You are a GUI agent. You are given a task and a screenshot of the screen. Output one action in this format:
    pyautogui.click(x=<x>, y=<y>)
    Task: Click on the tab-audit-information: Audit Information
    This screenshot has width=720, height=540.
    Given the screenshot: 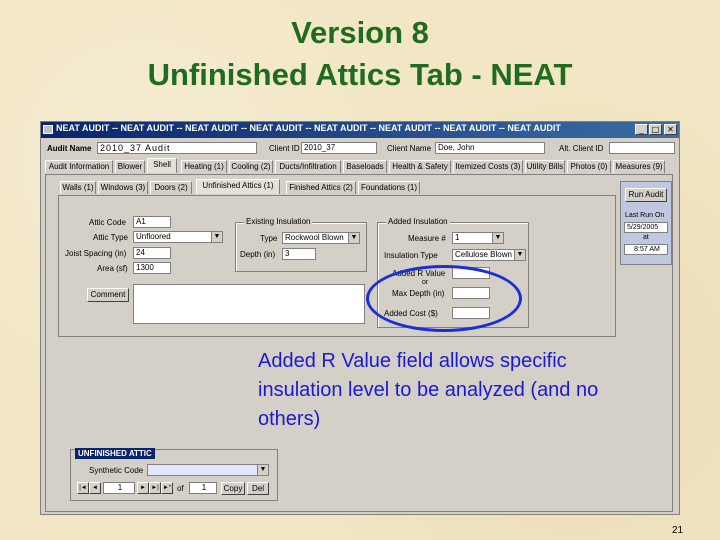 What is the action you would take?
    pyautogui.click(x=79, y=166)
    